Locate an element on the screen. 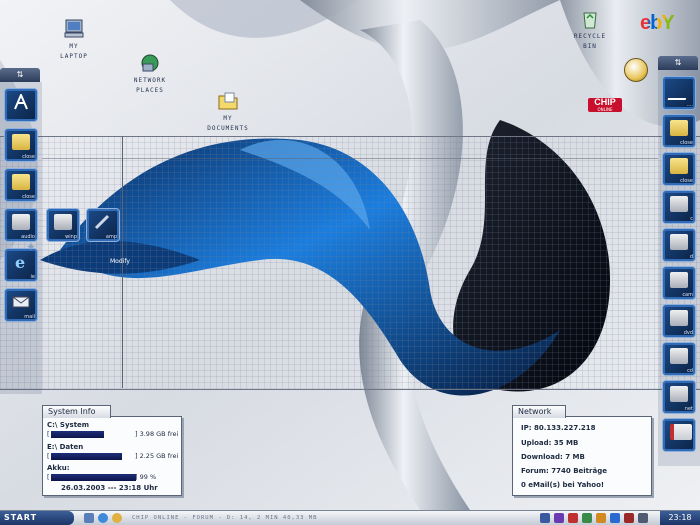 This screenshot has height=525, width=700. drive-e-fill is located at coordinates (86, 456).